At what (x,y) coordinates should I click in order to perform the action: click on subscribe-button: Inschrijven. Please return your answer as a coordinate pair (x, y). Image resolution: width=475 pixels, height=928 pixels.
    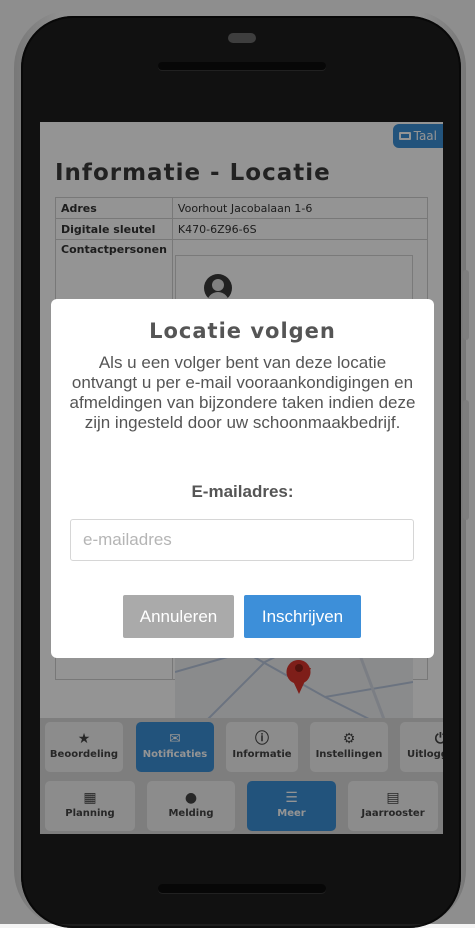
    Looking at the image, I should click on (302, 616).